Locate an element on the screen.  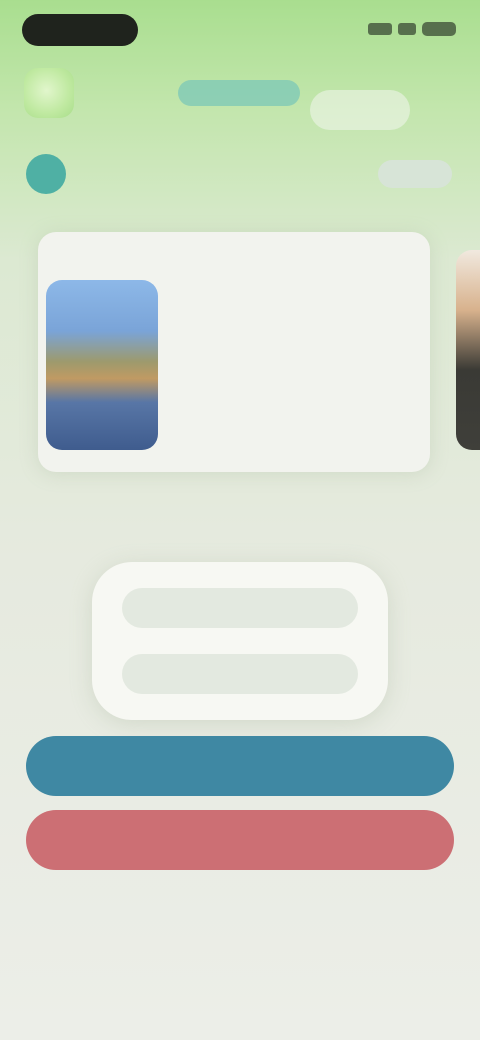
wifi-icon is located at coordinates (407, 29).